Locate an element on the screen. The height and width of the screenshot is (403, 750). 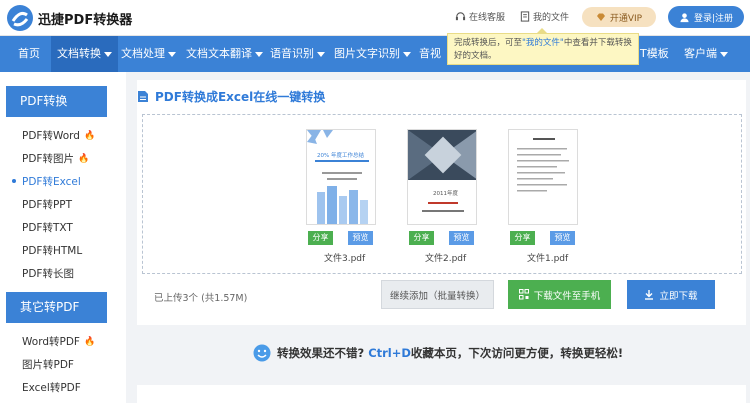
sidebar-item-label: PDF转Word is located at coordinates (51, 136).